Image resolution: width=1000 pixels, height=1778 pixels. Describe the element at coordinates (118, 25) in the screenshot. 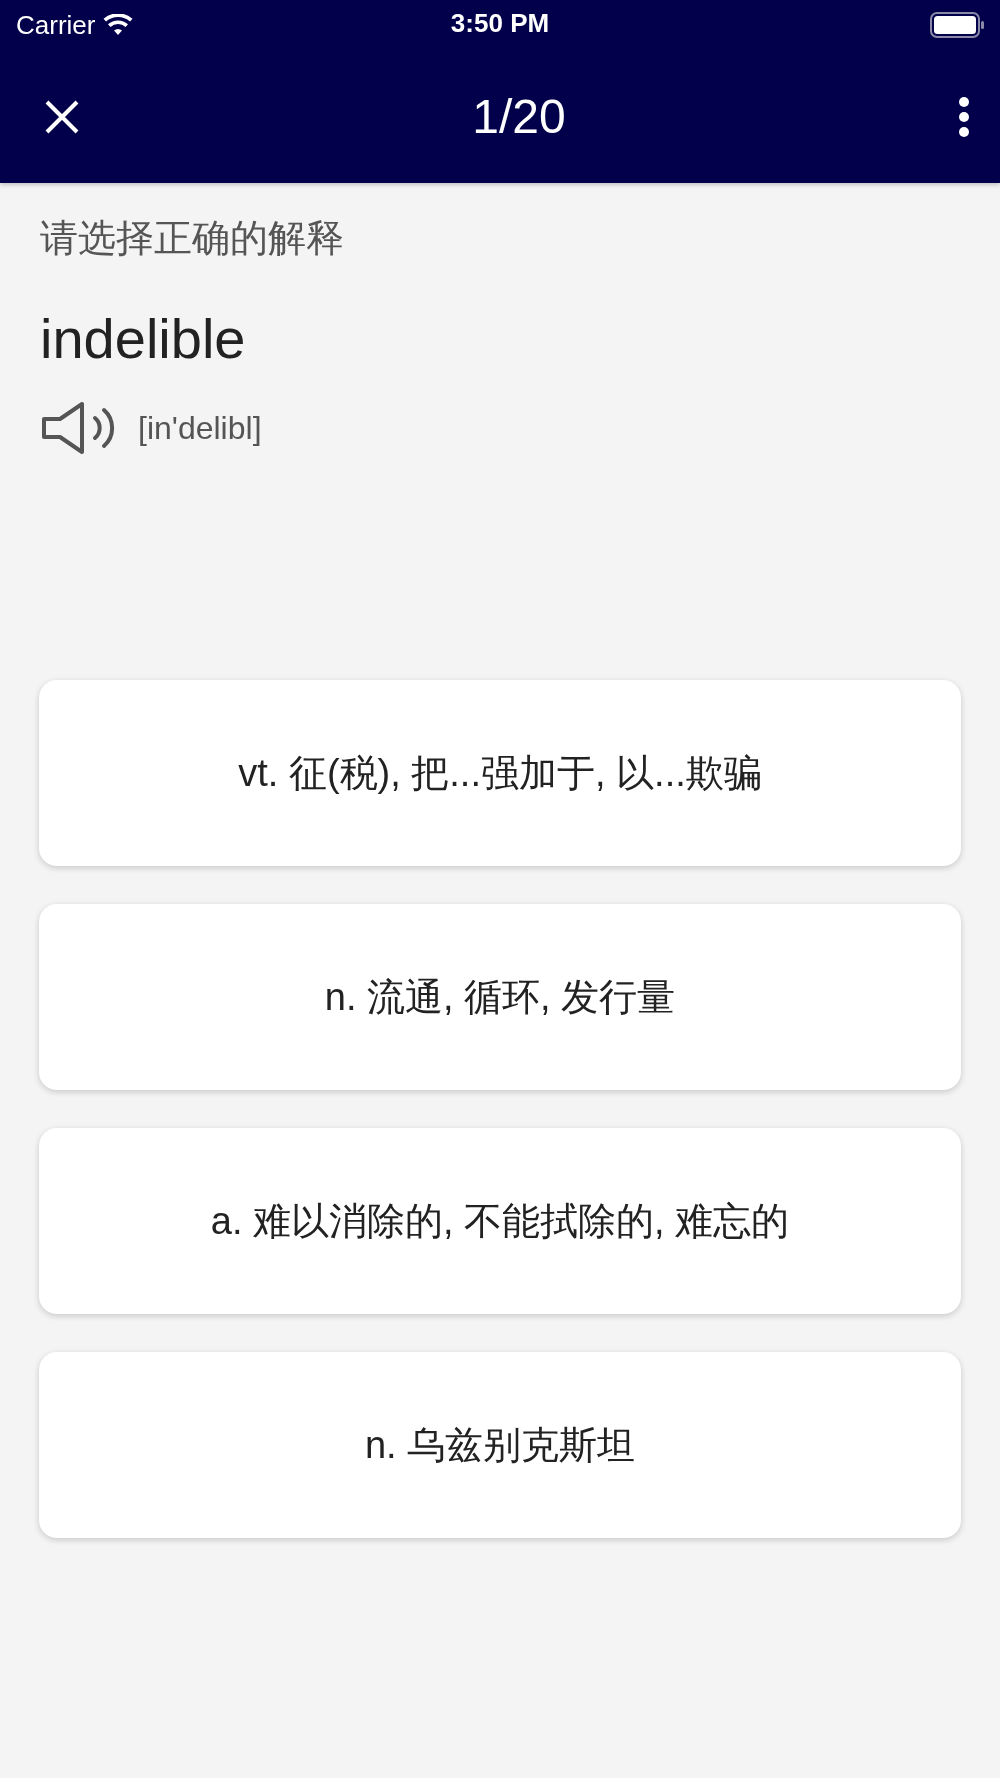

I see `wifi-icon` at that location.